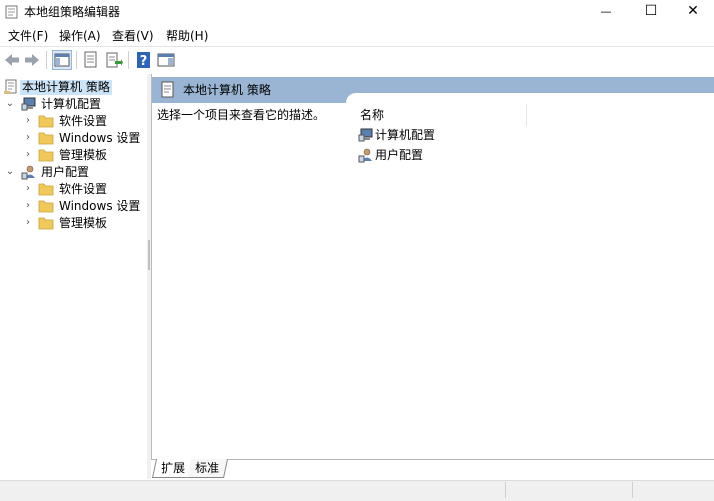 The image size is (714, 501). I want to click on window-title: 本地组策略编辑器, so click(72, 12).